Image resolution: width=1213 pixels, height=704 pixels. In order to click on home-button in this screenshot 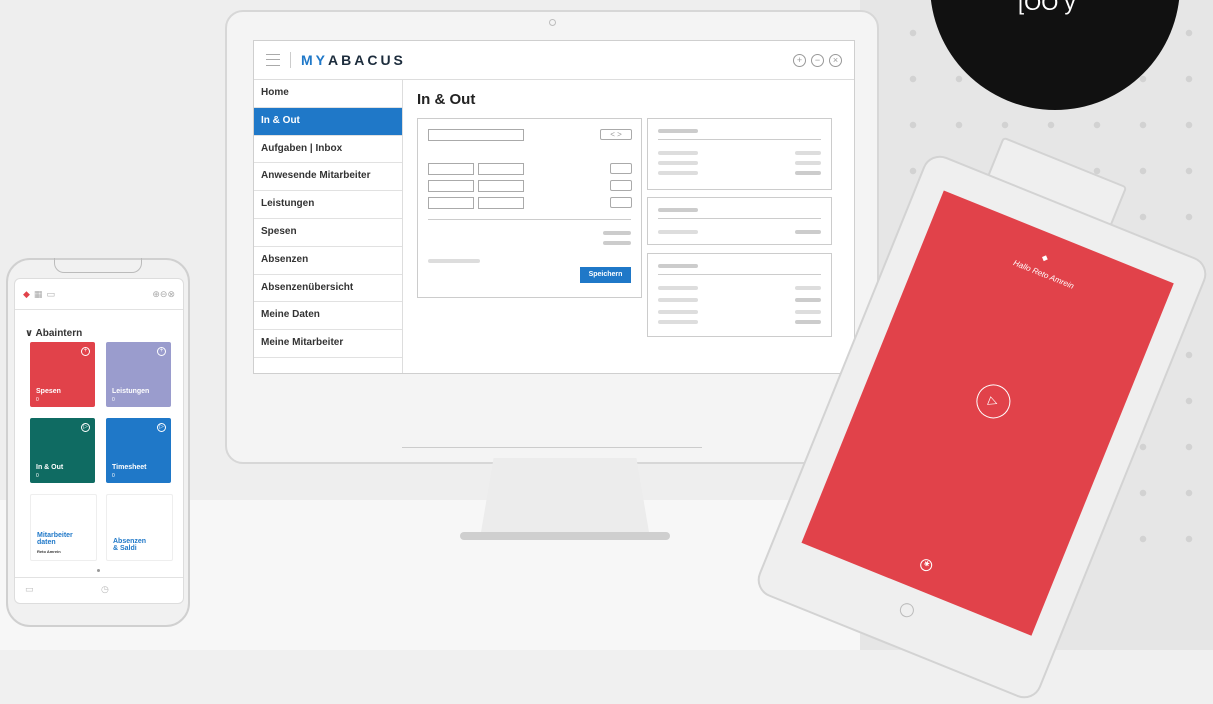, I will do `click(907, 610)`.